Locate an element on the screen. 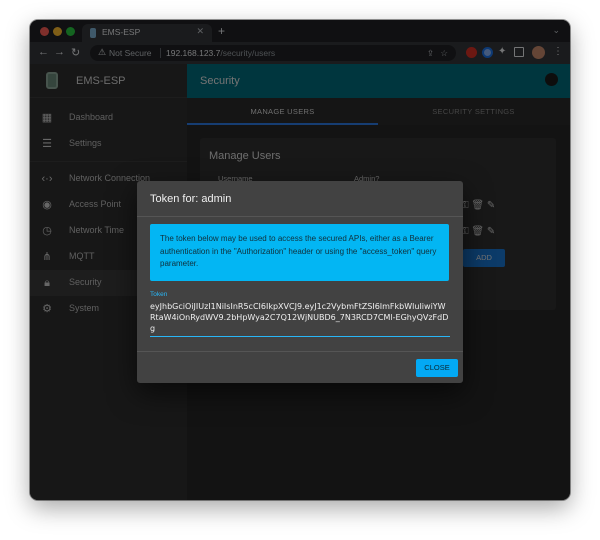 The height and width of the screenshot is (540, 600). close-button-label: CLOSE is located at coordinates (437, 367).